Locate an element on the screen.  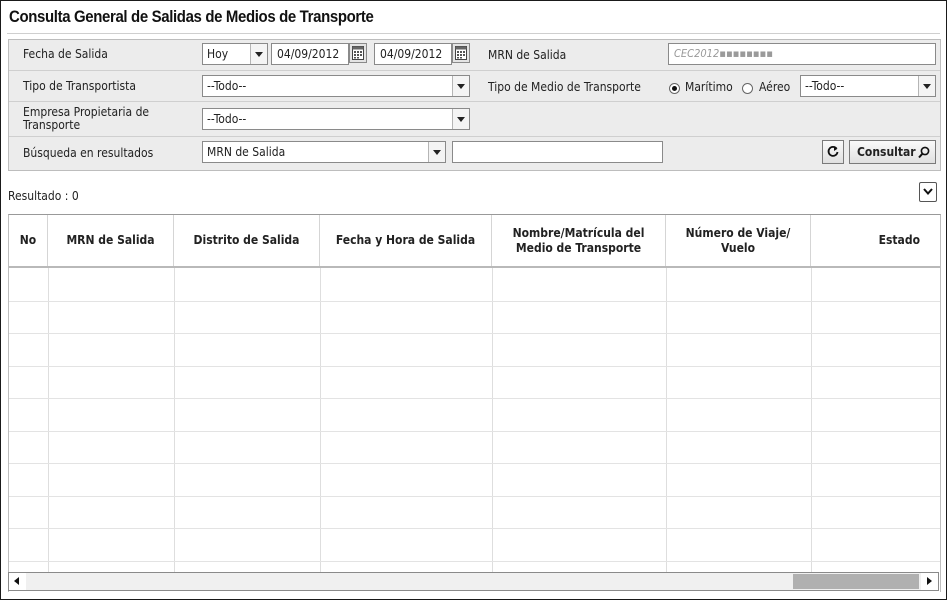
medio-transporte-select: --Todo-- is located at coordinates (868, 86).